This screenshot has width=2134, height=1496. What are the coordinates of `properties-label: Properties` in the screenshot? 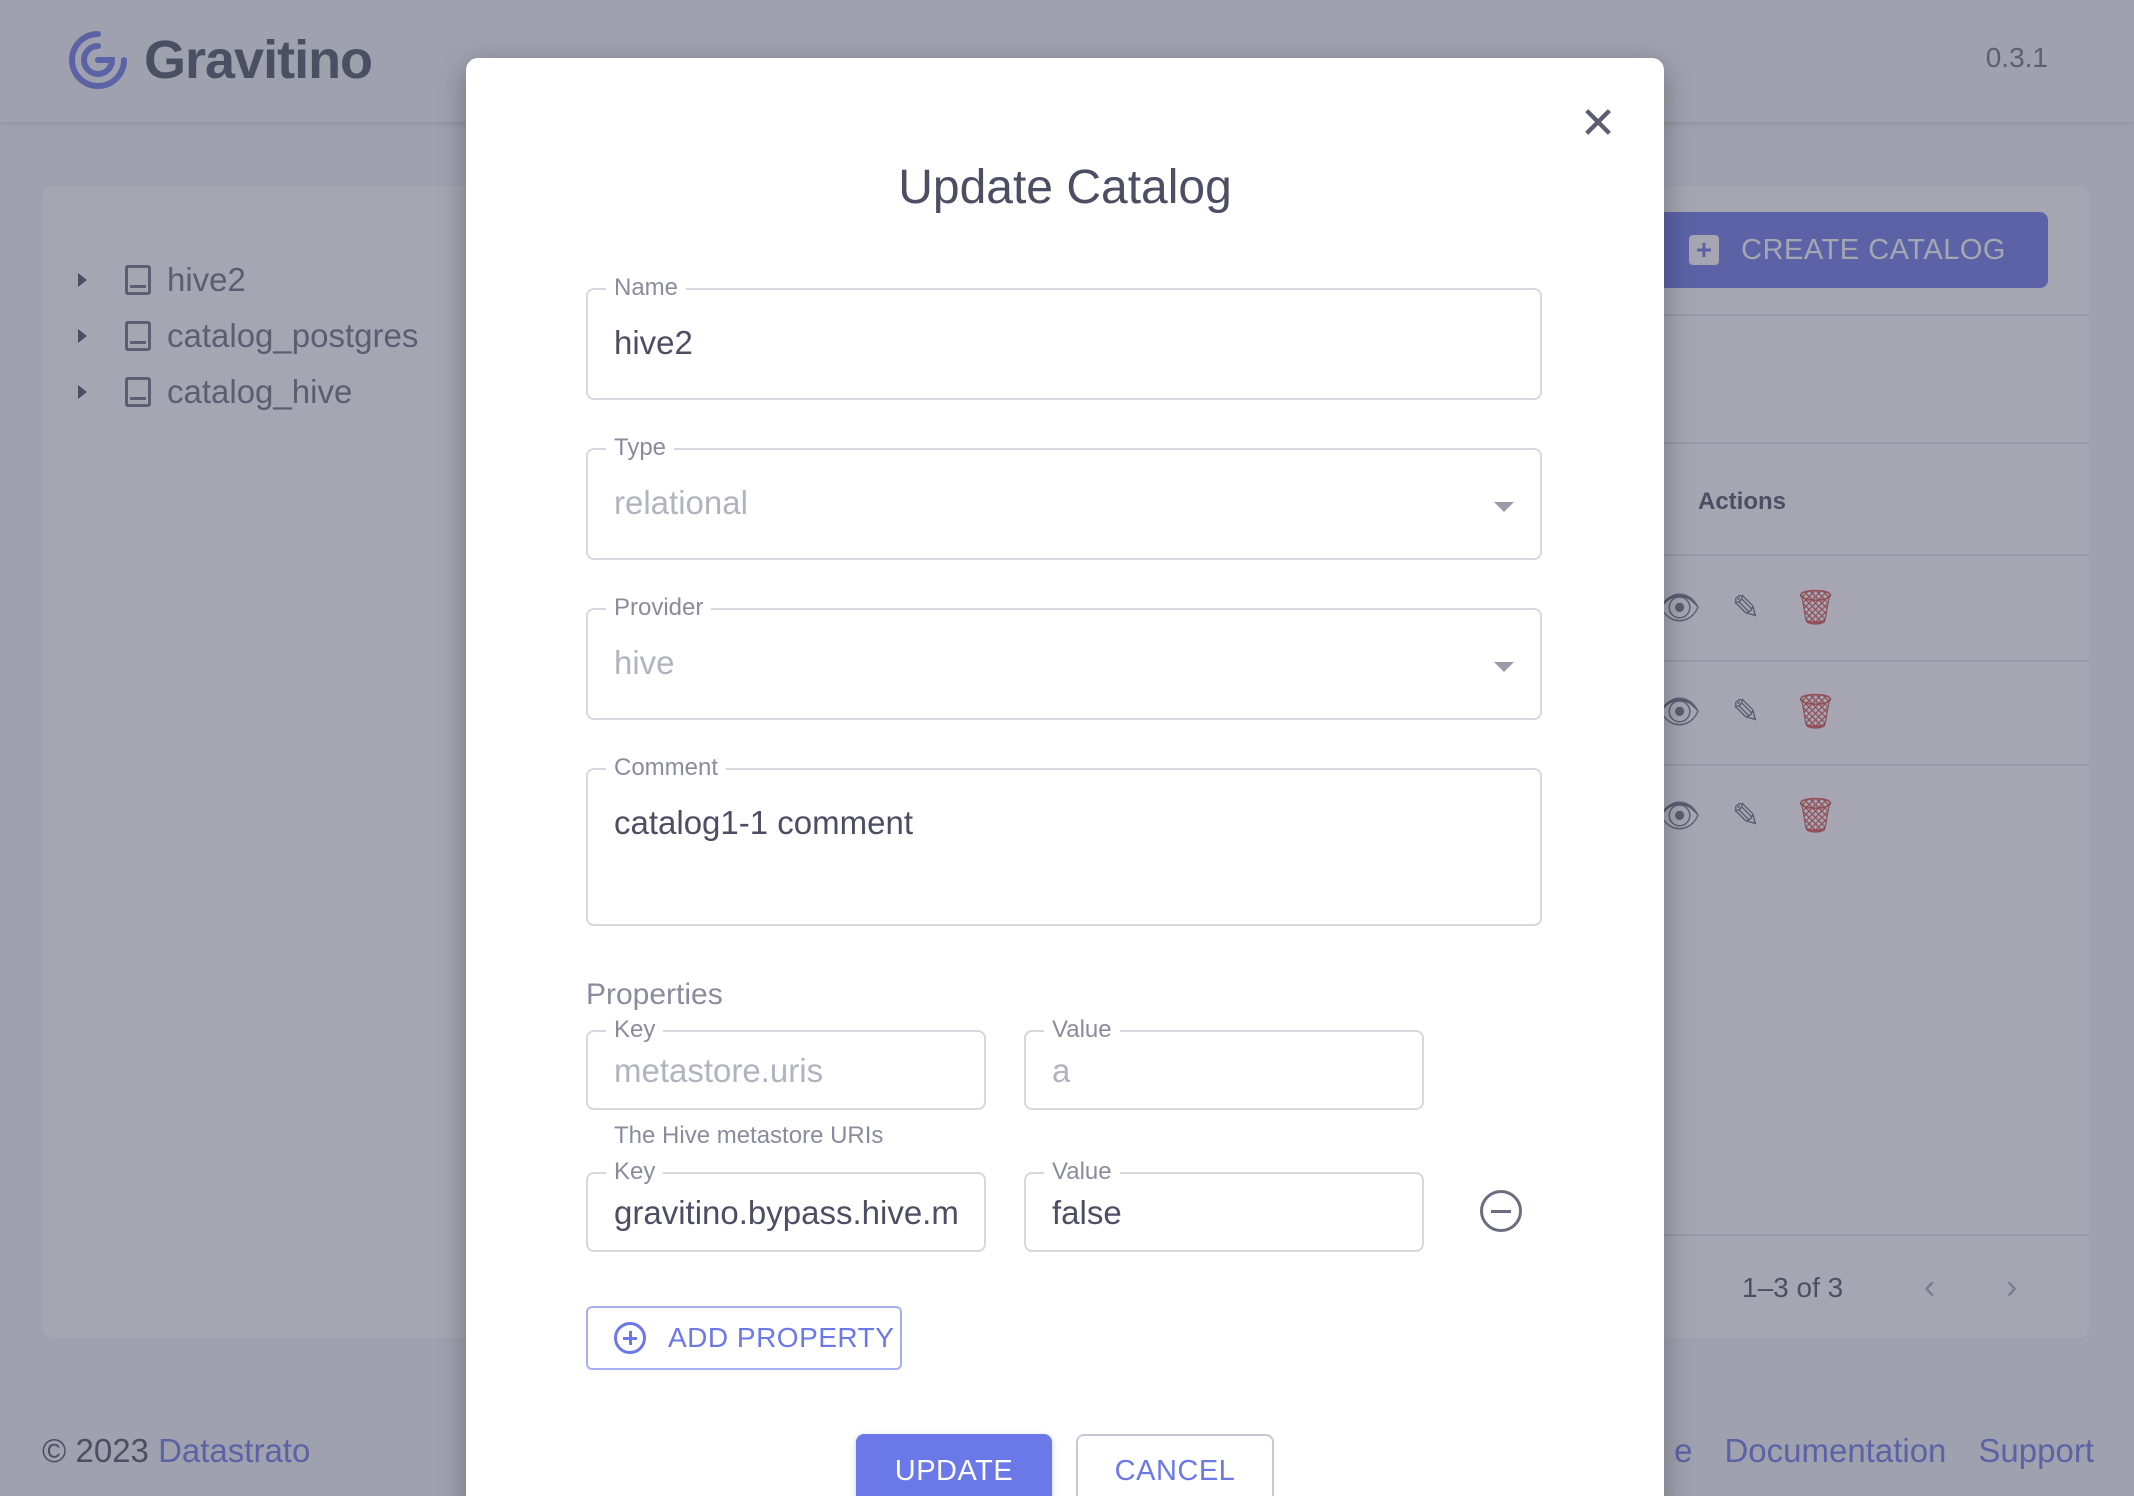 It's located at (654, 994).